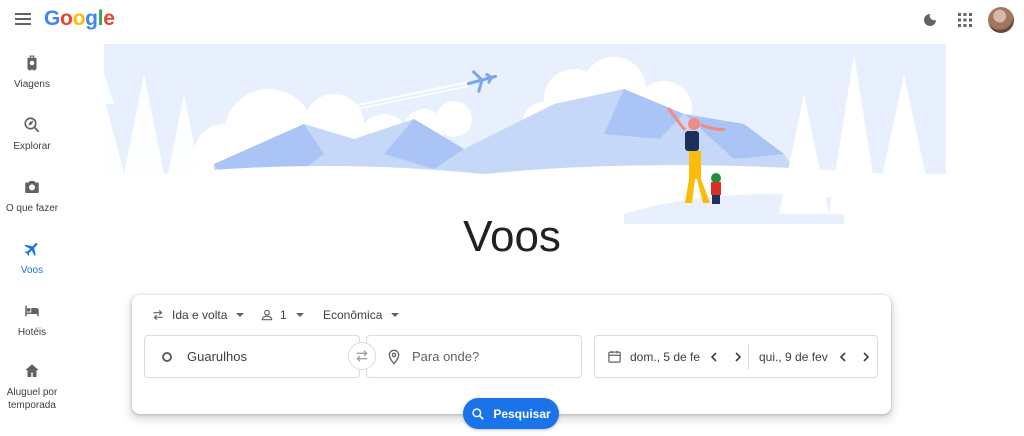  I want to click on sidebar-item-label: Voos, so click(32, 270).